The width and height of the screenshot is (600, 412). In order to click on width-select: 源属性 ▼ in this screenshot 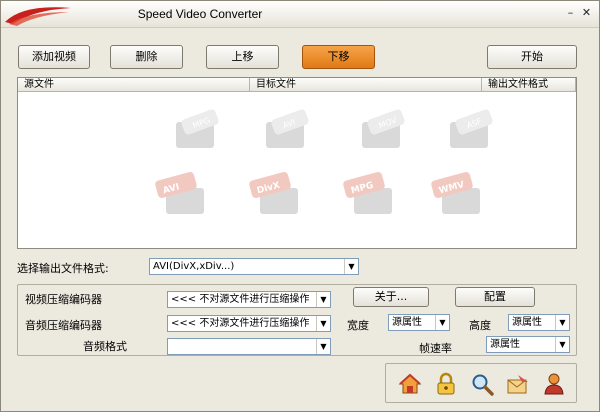, I will do `click(419, 322)`.